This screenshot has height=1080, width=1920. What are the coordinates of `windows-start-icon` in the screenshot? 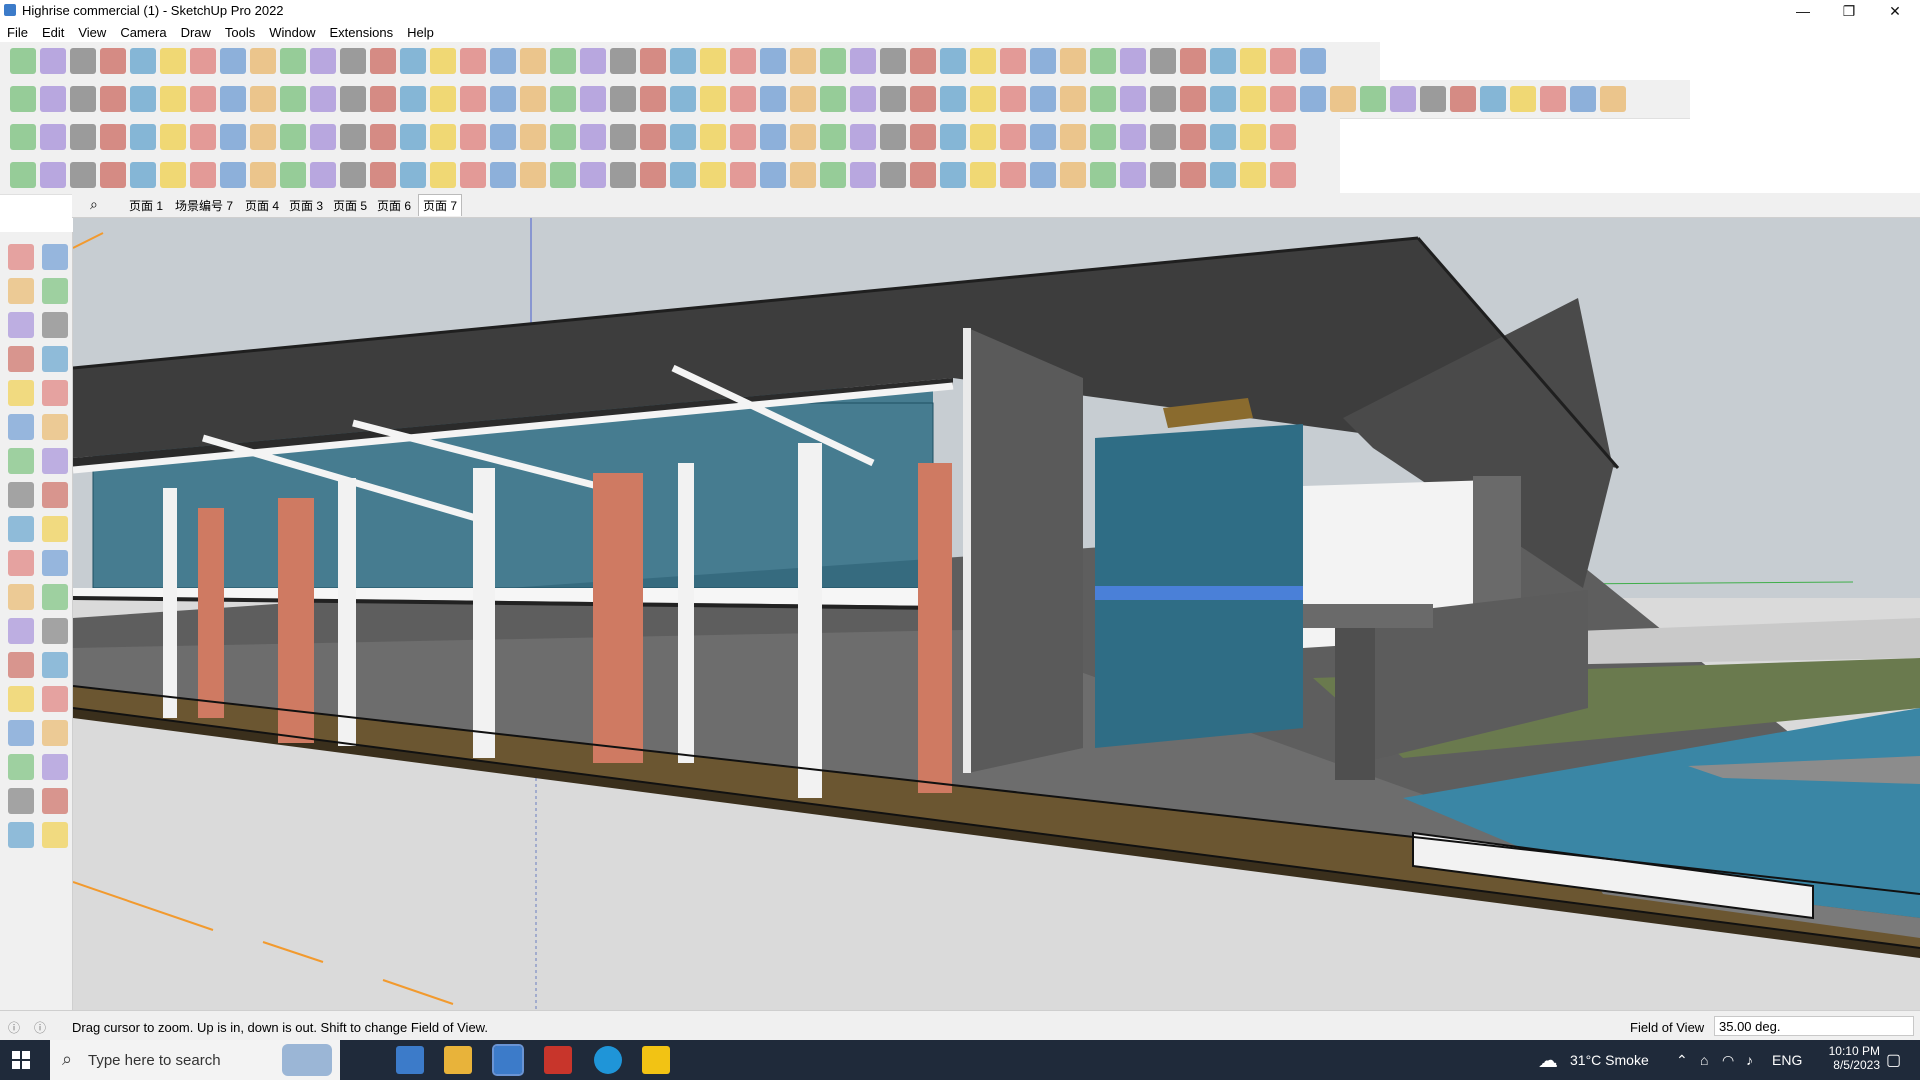 It's located at (21, 1060).